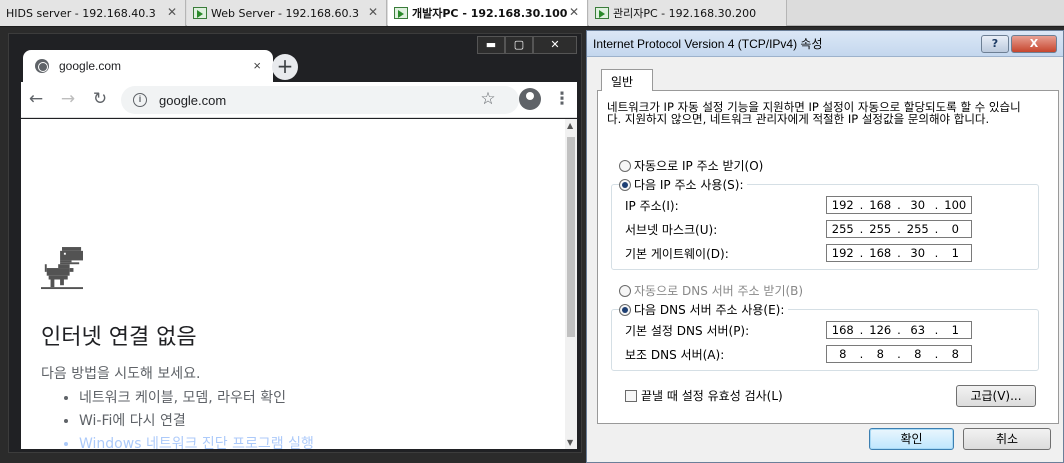 The image size is (1064, 463). What do you see at coordinates (196, 398) in the screenshot?
I see `list-item: 네트워크 케이블, 모뎀, 라우터 확인` at bounding box center [196, 398].